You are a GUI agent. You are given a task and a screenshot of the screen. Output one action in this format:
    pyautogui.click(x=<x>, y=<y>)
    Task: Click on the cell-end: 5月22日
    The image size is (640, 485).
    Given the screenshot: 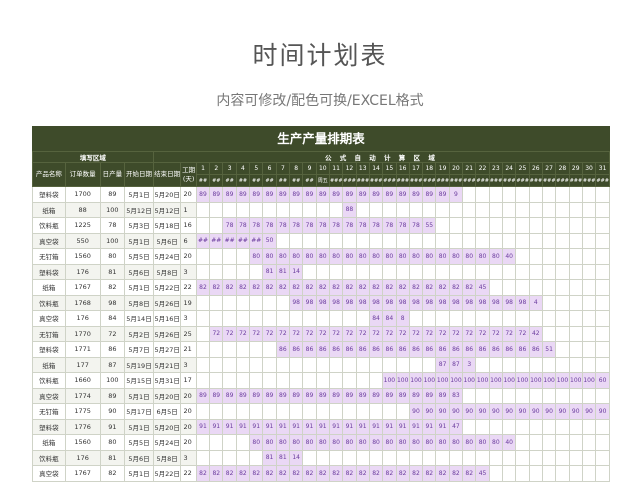 What is the action you would take?
    pyautogui.click(x=167, y=473)
    